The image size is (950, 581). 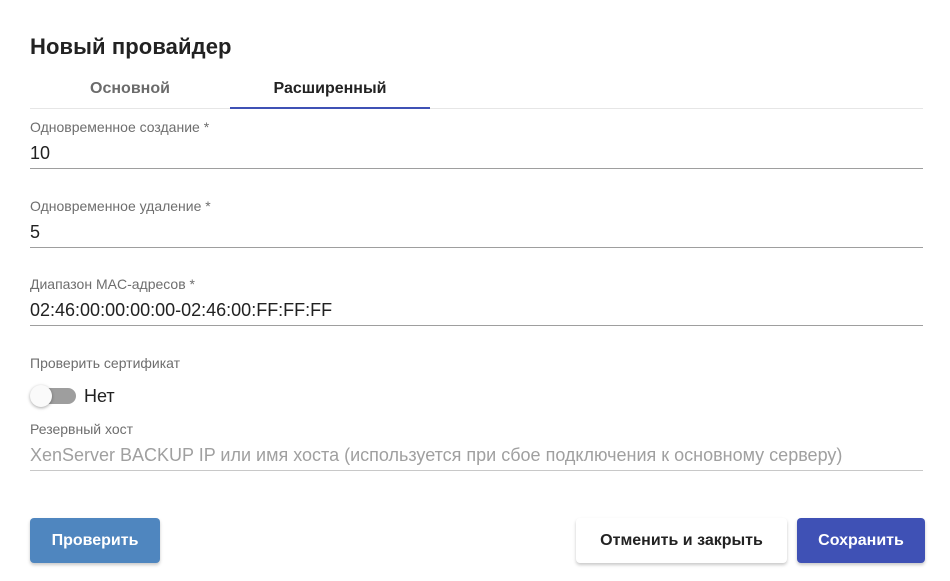 I want to click on verify-cert-state: Нет, so click(x=99, y=395).